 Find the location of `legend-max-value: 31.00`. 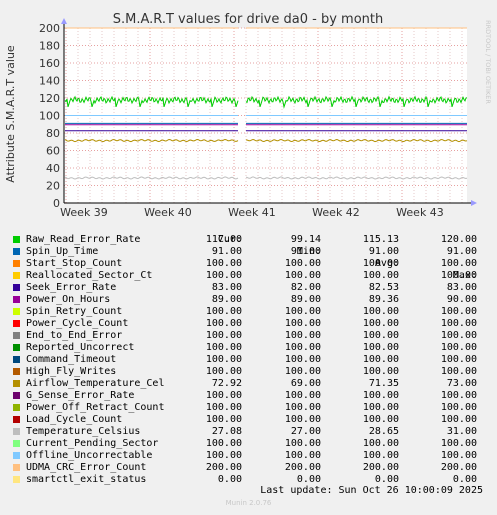

legend-max-value: 31.00 is located at coordinates (461, 431).